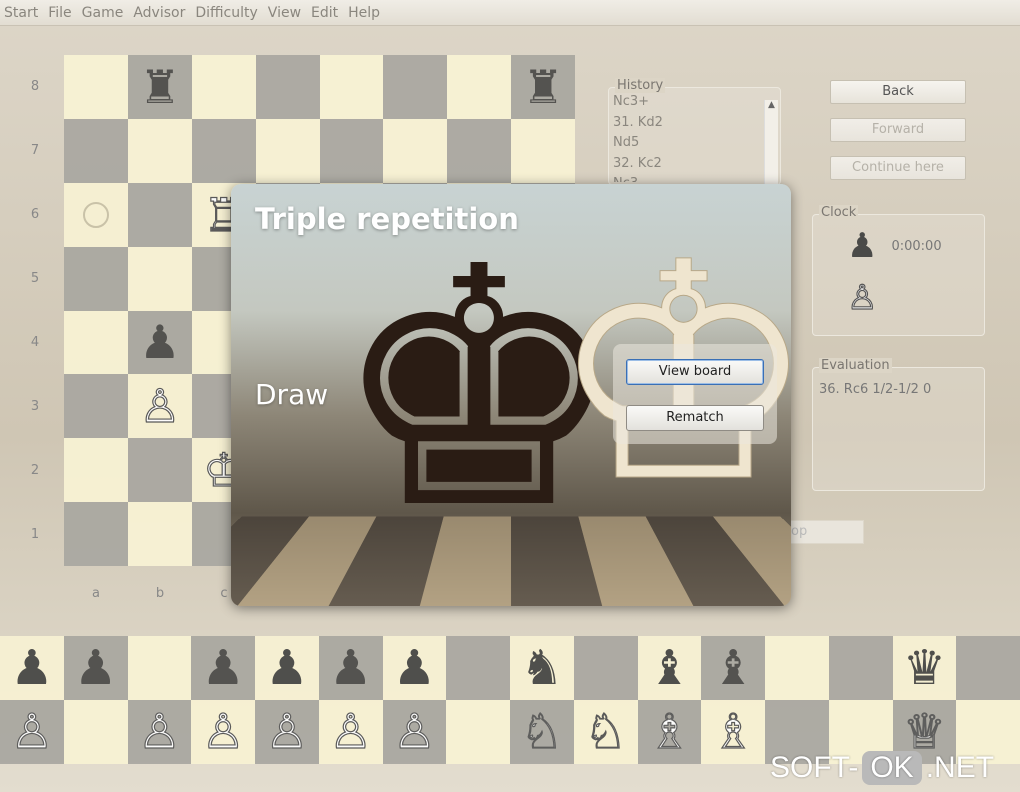 This screenshot has height=792, width=1020. I want to click on rank-label: 4, so click(35, 342).